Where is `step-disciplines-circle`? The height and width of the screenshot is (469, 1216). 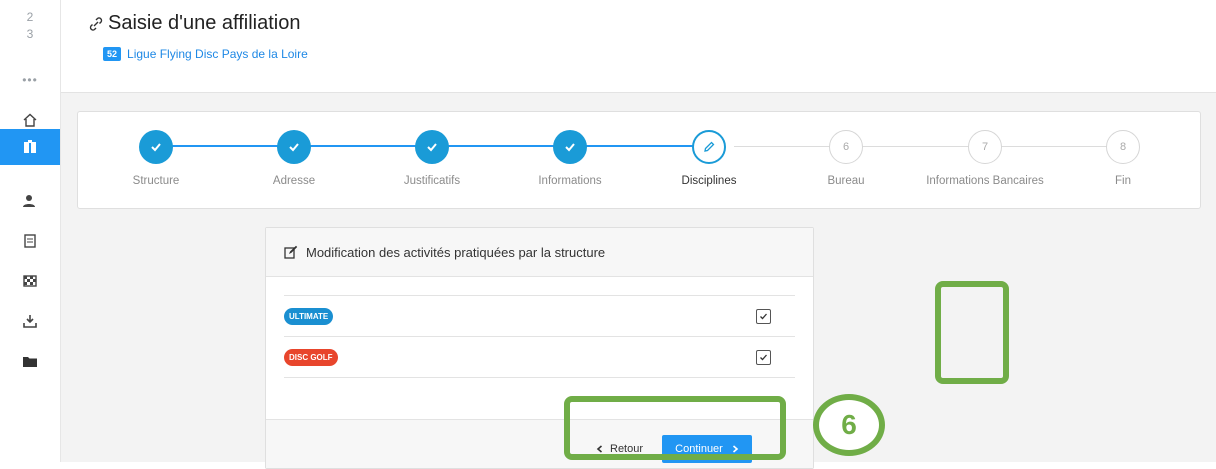
step-disciplines-circle is located at coordinates (709, 147).